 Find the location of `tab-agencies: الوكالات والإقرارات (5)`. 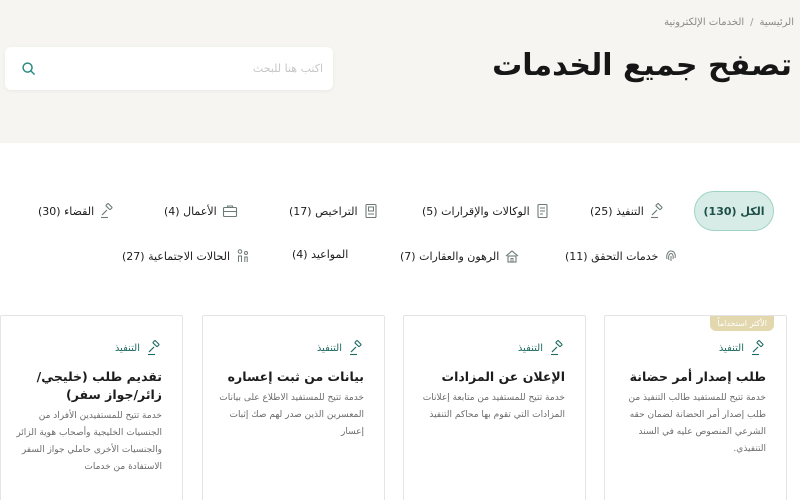

tab-agencies: الوكالات والإقرارات (5) is located at coordinates (486, 211).